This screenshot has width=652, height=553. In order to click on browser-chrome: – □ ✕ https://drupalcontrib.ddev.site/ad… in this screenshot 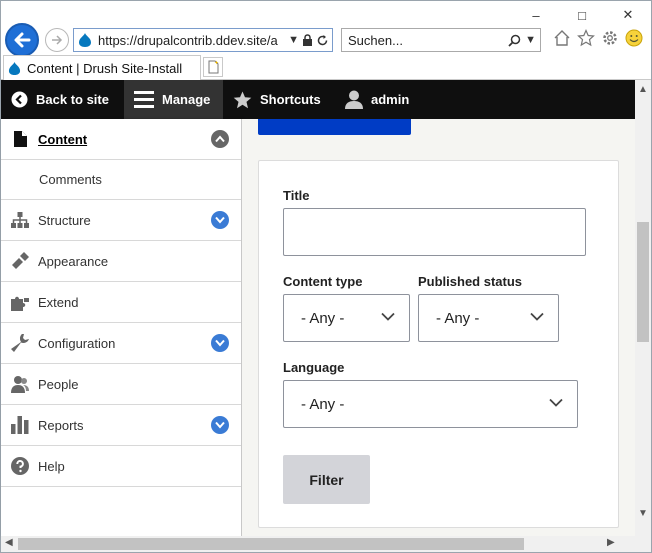, I will do `click(326, 29)`.